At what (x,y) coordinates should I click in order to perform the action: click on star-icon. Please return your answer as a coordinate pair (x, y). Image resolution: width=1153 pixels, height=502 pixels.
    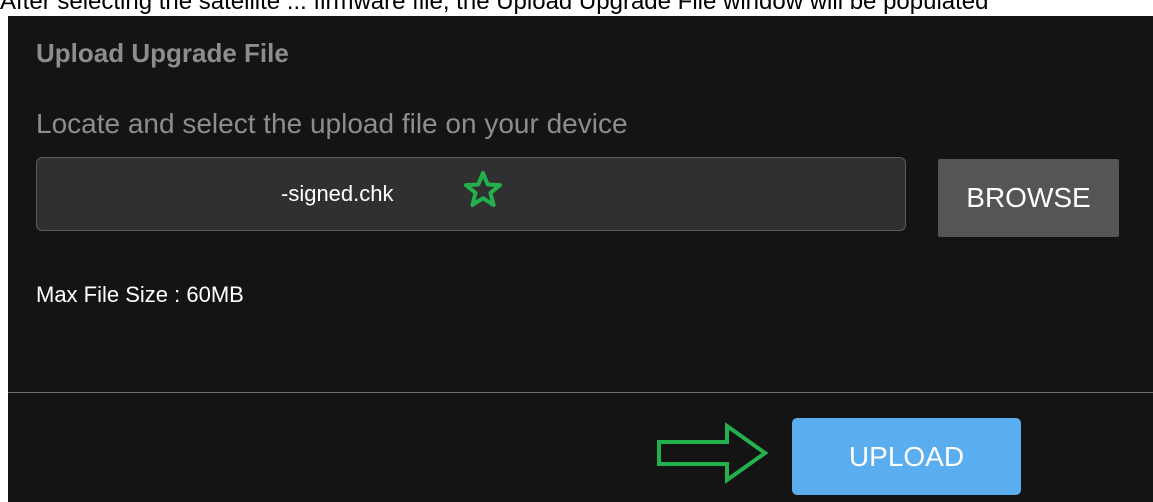
    Looking at the image, I should click on (483, 189).